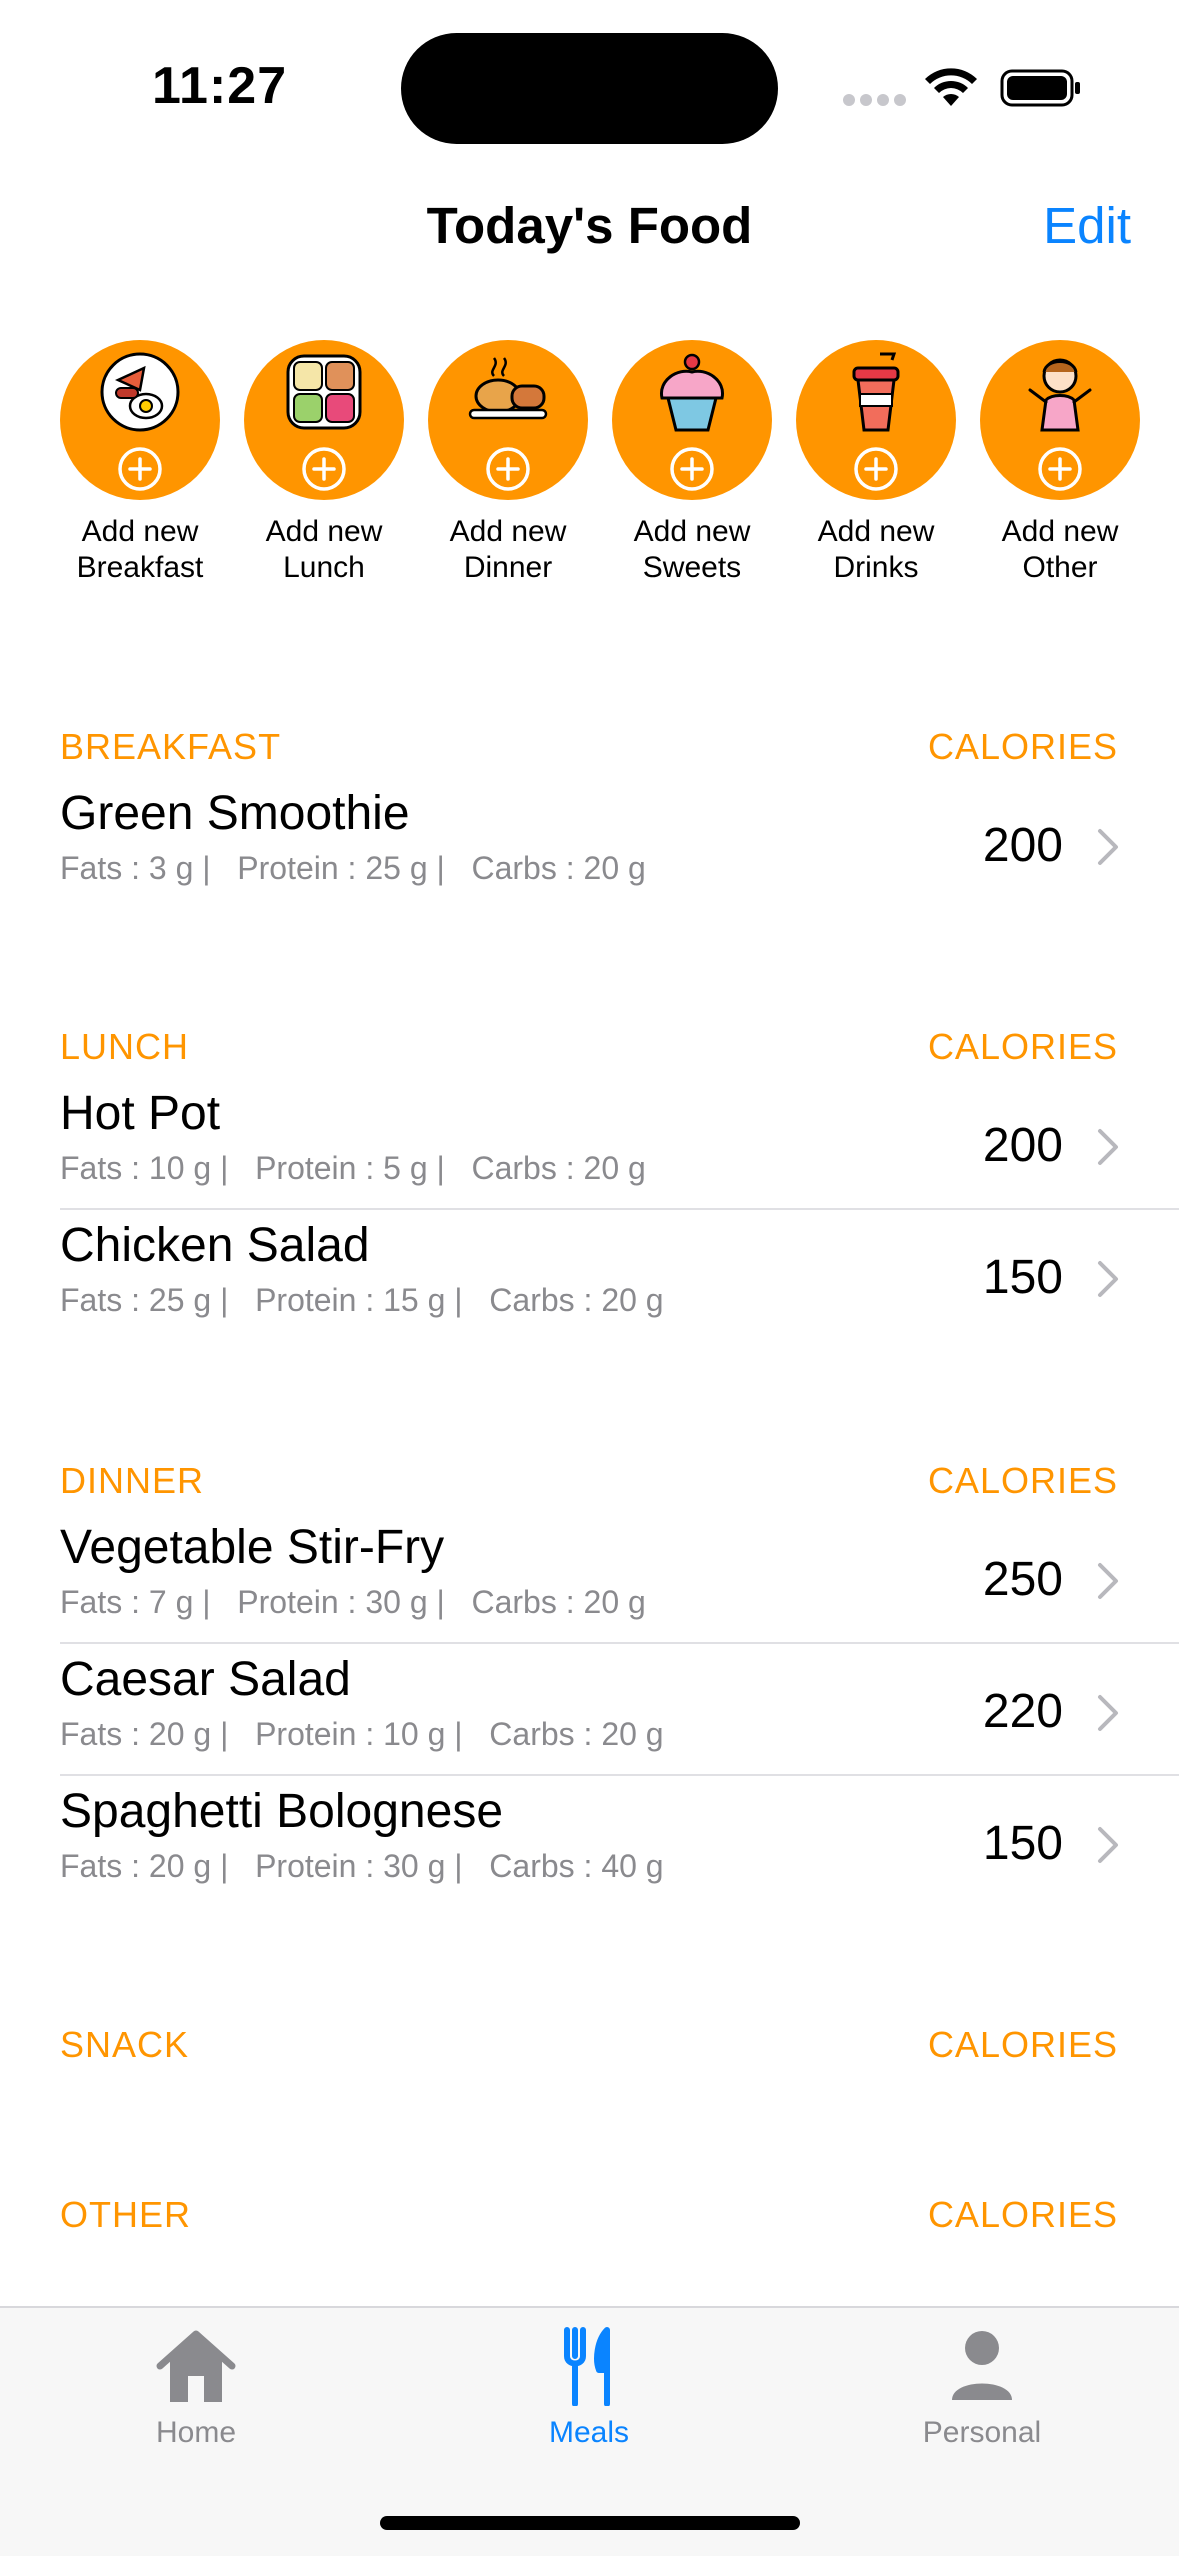 This screenshot has width=1179, height=2556. What do you see at coordinates (132, 1480) in the screenshot?
I see `section-title: DINNER` at bounding box center [132, 1480].